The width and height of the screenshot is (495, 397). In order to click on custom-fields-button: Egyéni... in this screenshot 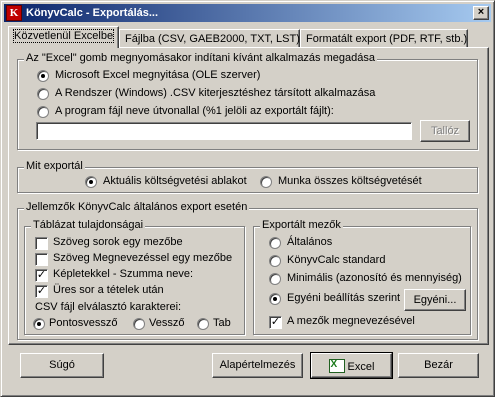, I will do `click(435, 300)`.